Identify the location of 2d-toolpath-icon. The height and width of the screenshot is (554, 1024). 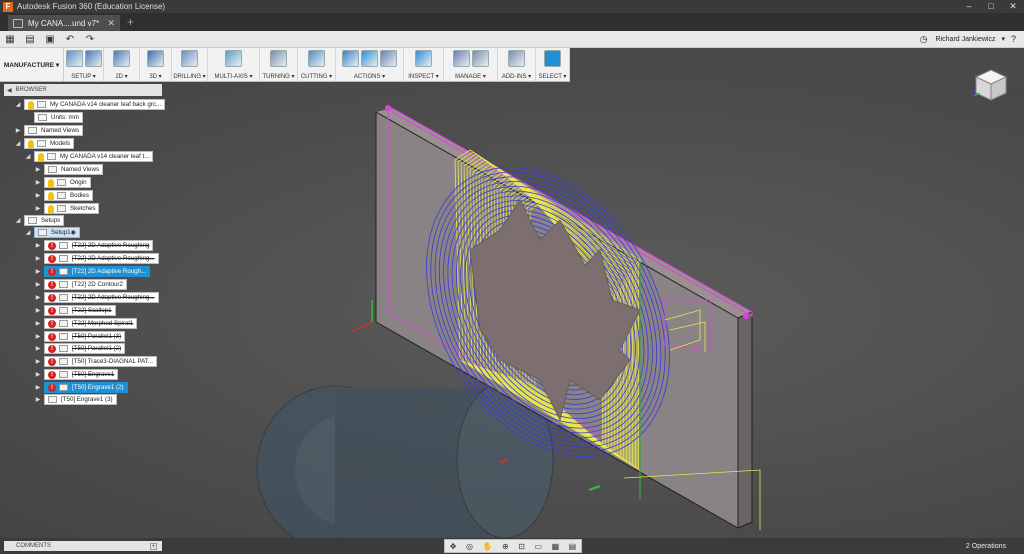
(121, 58).